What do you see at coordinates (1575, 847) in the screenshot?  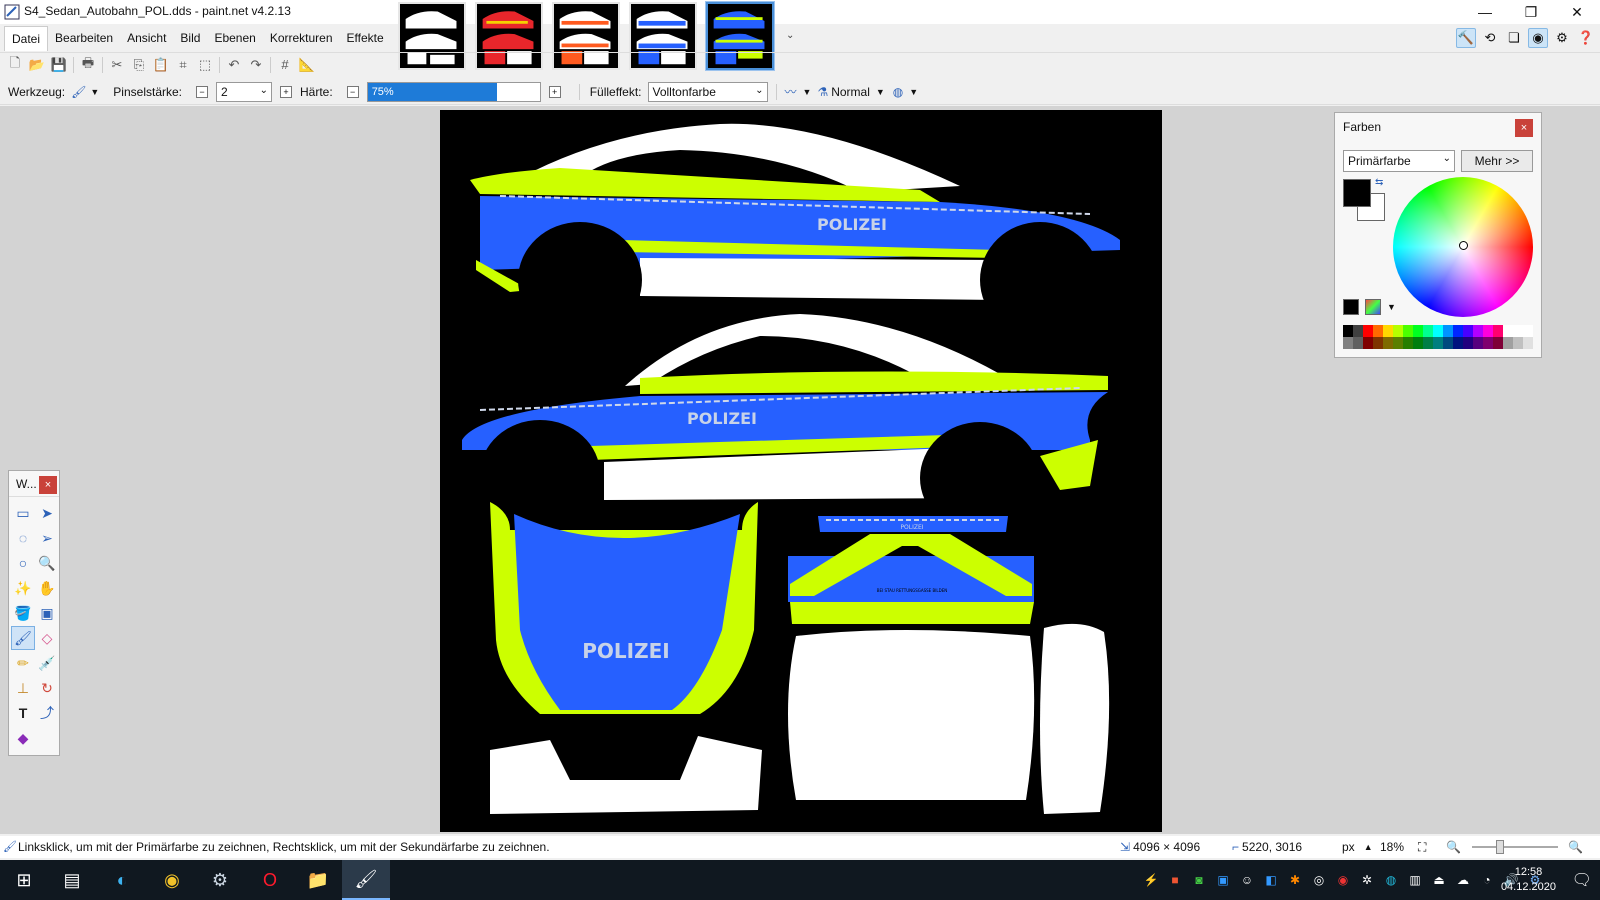 I see `zoom-in-icon: 🔍` at bounding box center [1575, 847].